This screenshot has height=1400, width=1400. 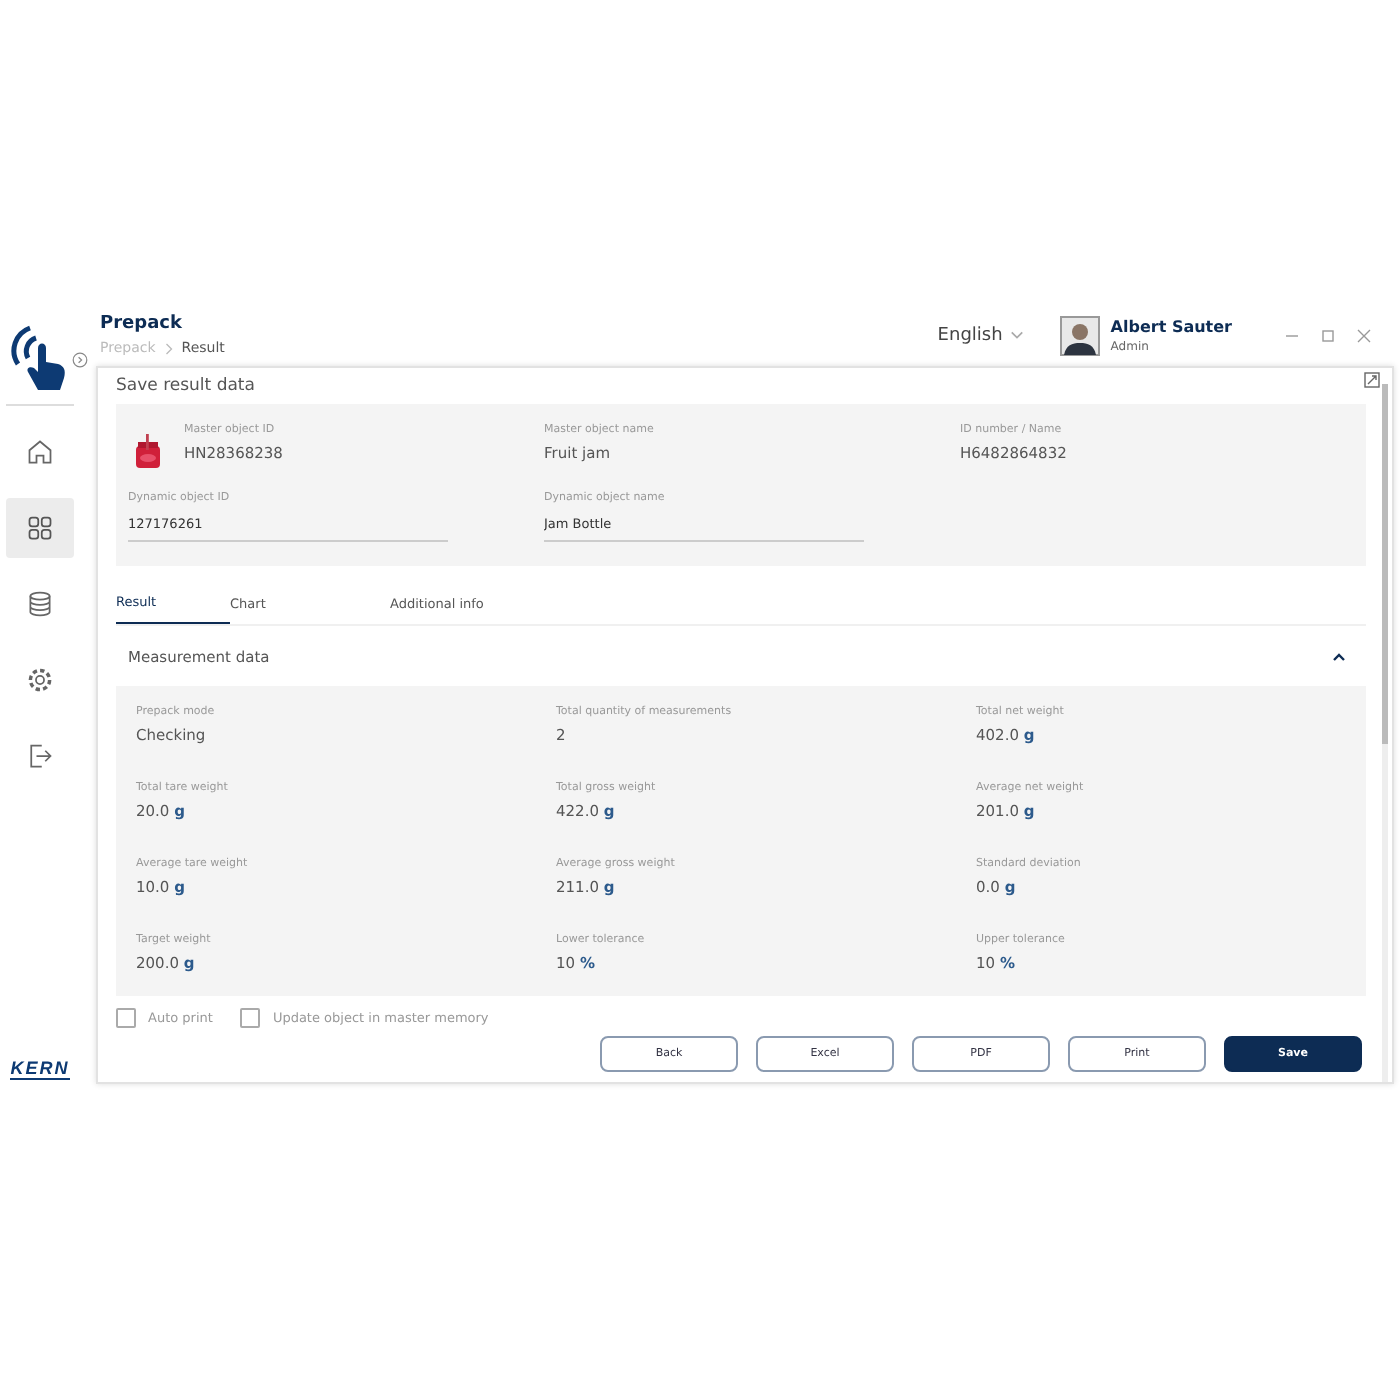 What do you see at coordinates (40, 604) in the screenshot?
I see `database-icon` at bounding box center [40, 604].